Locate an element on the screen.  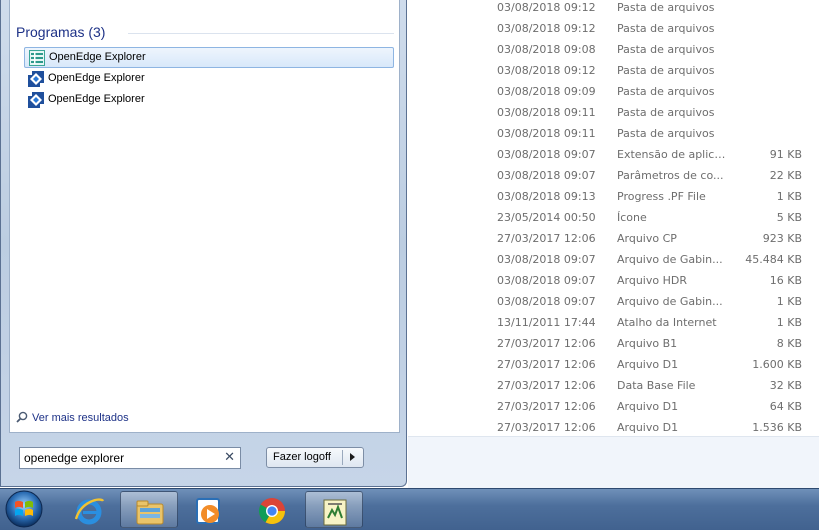
see-more-results-link: Ver mais resultados is located at coordinates (72, 417).